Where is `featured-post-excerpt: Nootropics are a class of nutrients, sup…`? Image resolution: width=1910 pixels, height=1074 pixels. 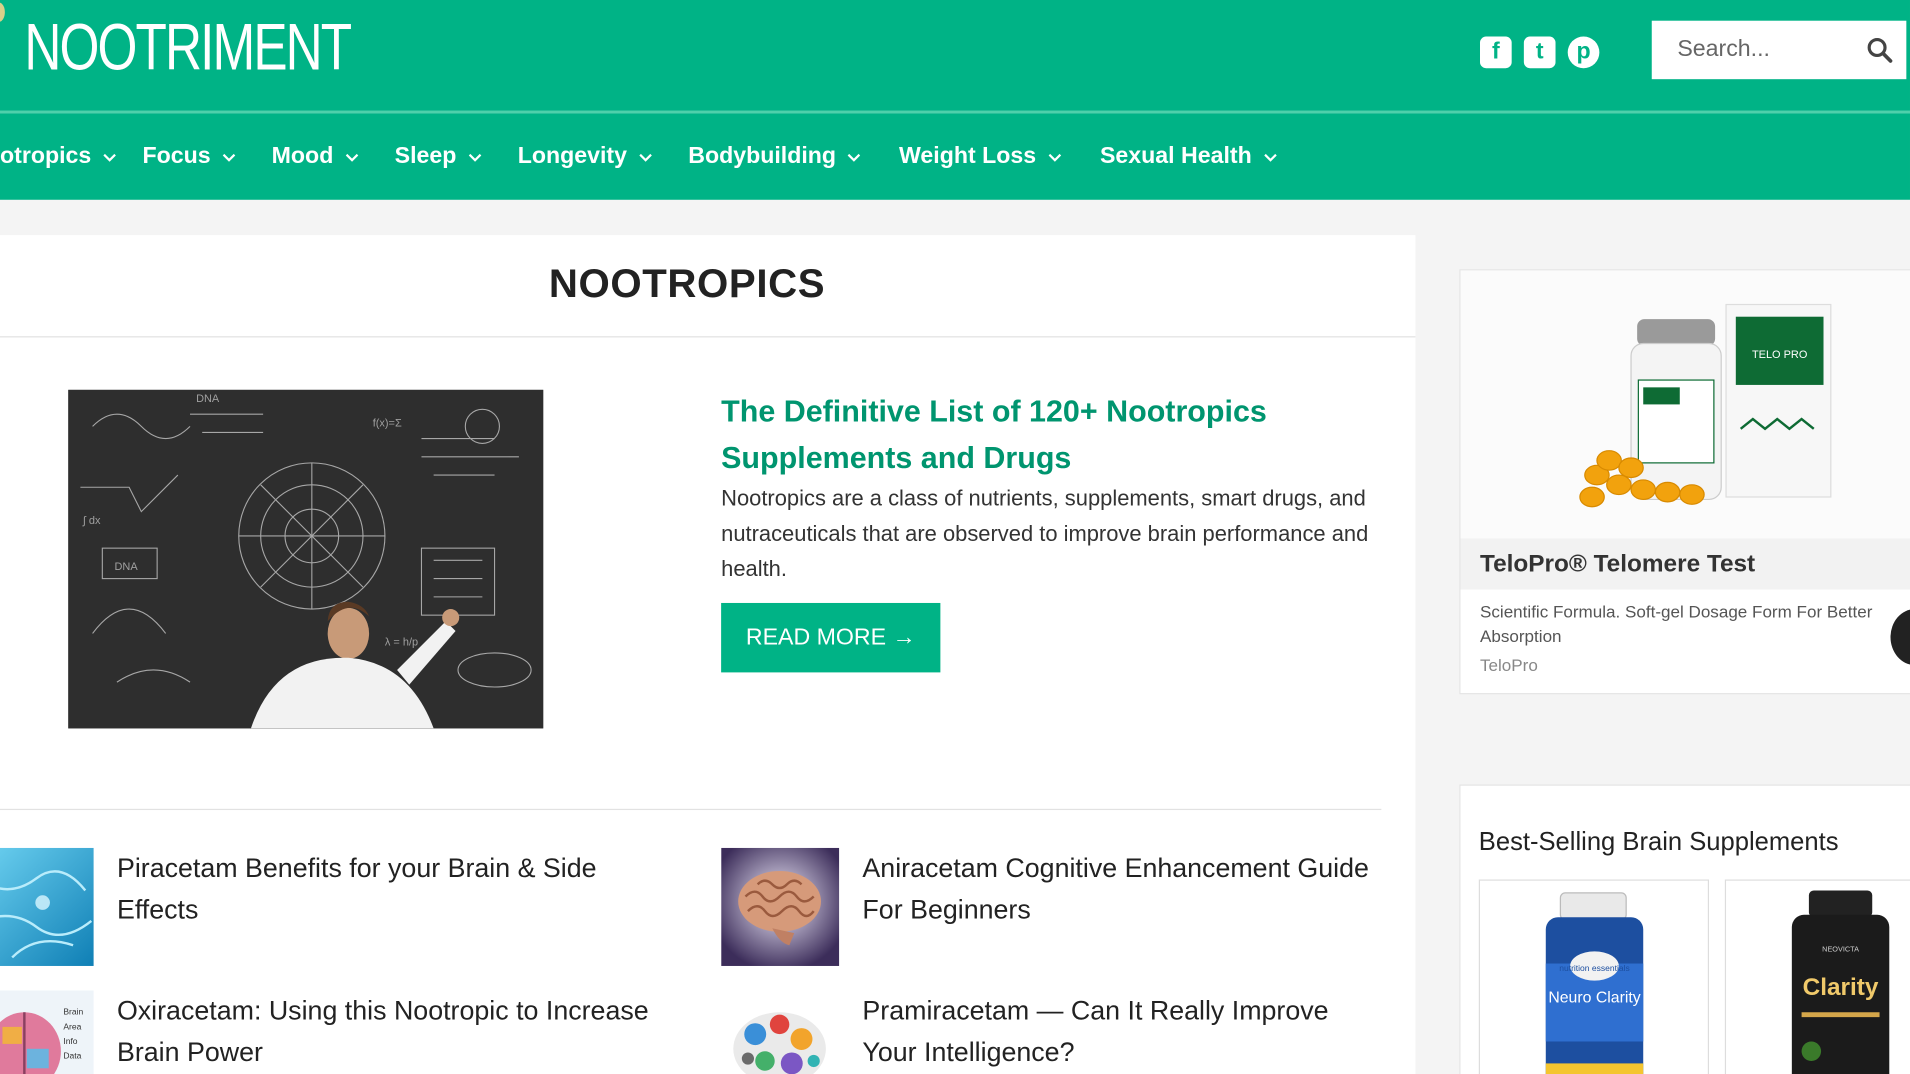 featured-post-excerpt: Nootropics are a class of nutrients, sup… is located at coordinates (1045, 534).